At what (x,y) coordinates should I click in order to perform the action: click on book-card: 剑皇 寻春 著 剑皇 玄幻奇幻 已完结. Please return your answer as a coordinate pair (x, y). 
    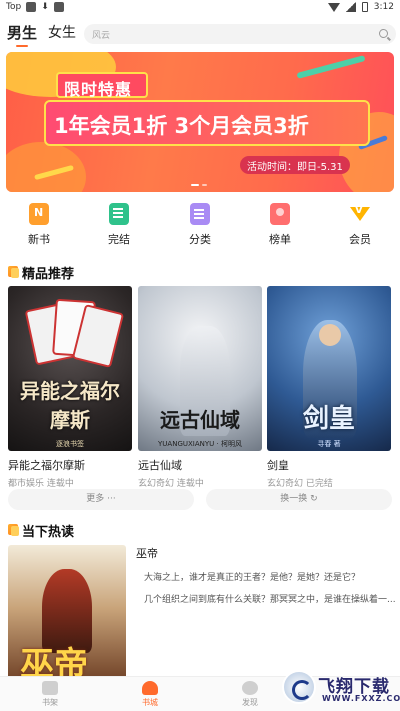
    Looking at the image, I should click on (329, 387).